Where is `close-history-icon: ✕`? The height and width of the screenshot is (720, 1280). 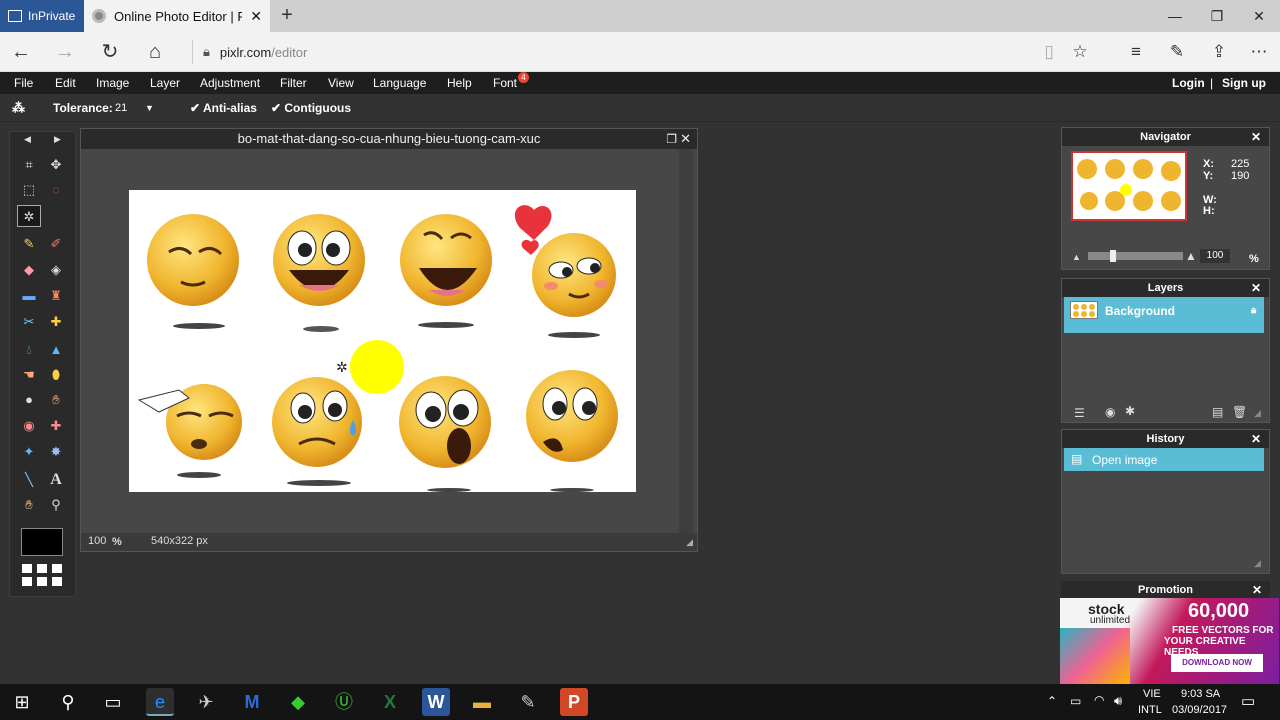
close-history-icon: ✕ is located at coordinates (1256, 439).